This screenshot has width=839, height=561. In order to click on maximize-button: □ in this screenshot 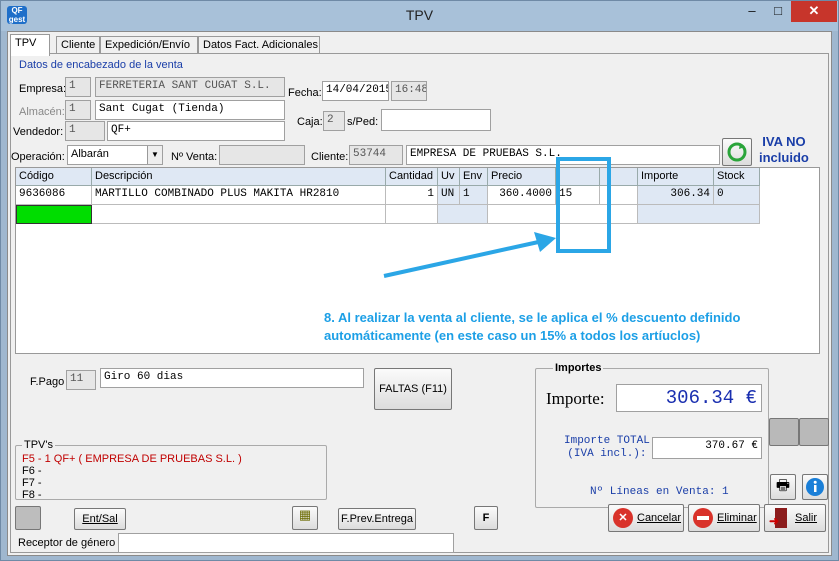, I will do `click(778, 11)`.